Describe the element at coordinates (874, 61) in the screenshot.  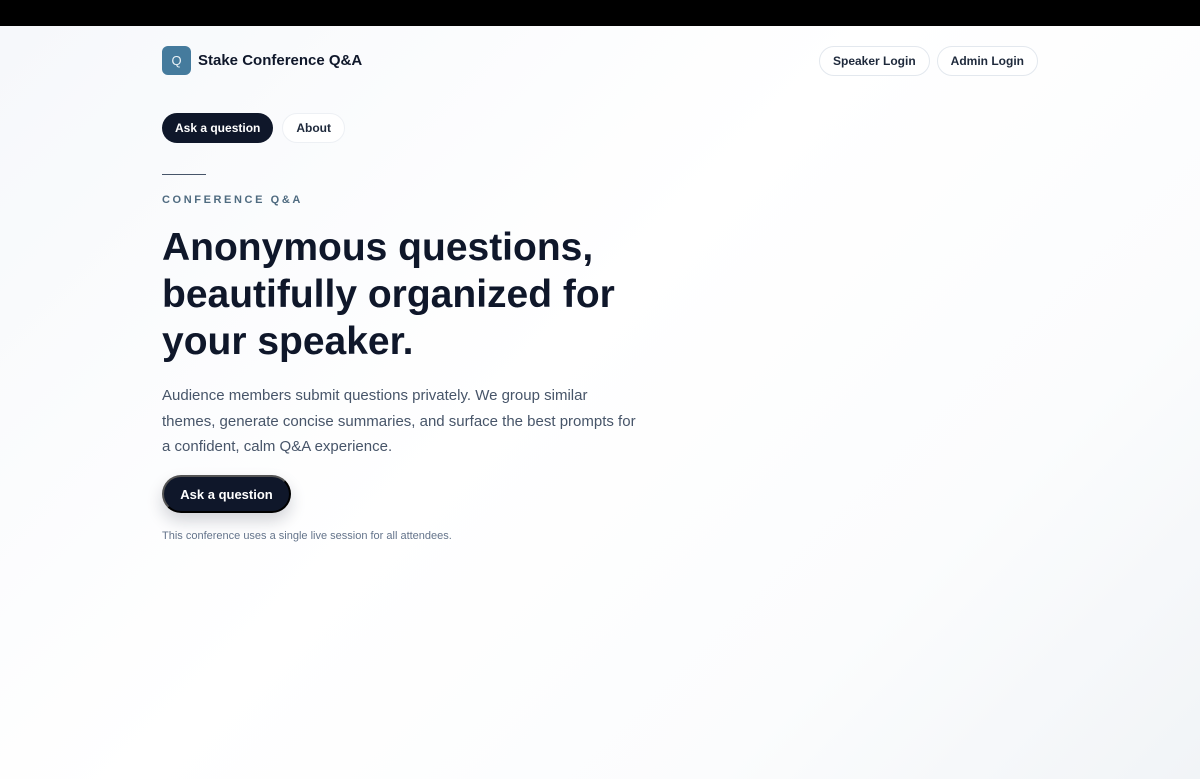
I see `speaker-login-button: Speaker Login` at that location.